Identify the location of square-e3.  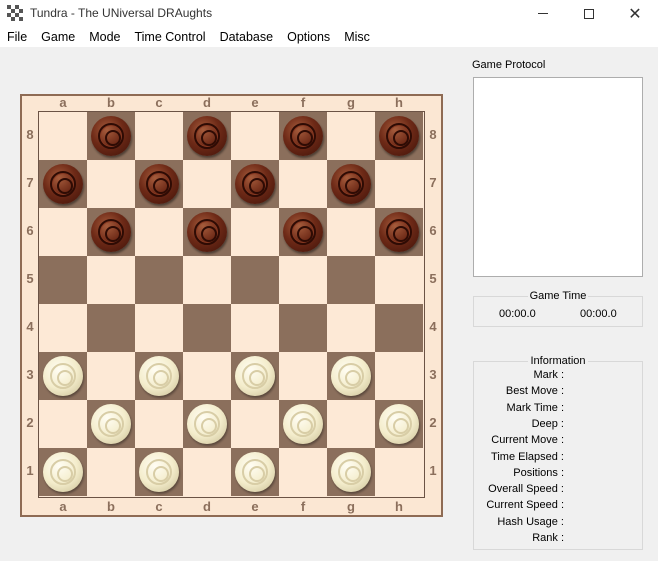
(255, 376).